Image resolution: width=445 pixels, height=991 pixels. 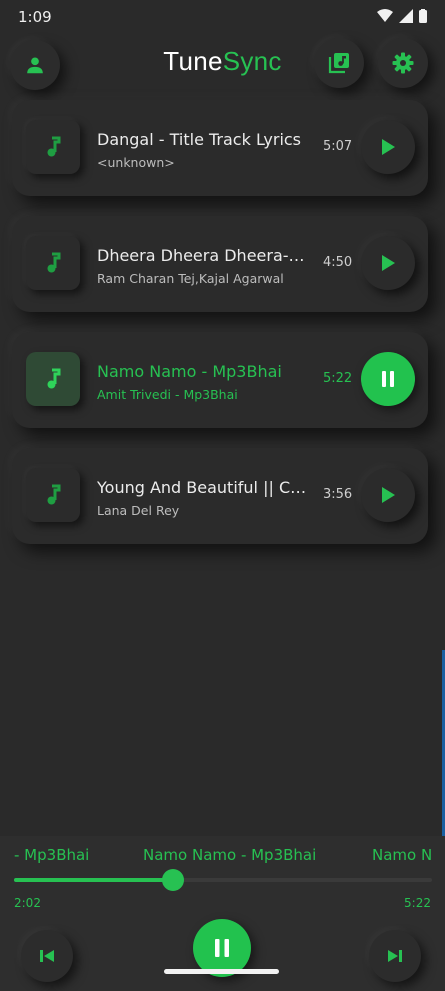 I want to click on marquee-next-text: Namo N, so click(x=402, y=855).